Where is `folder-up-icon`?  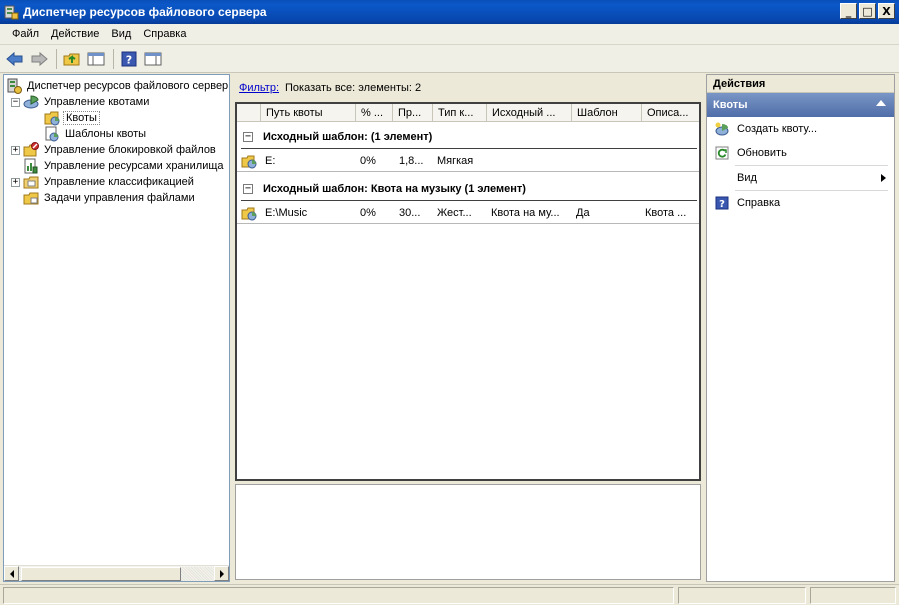
folder-up-icon is located at coordinates (71, 59).